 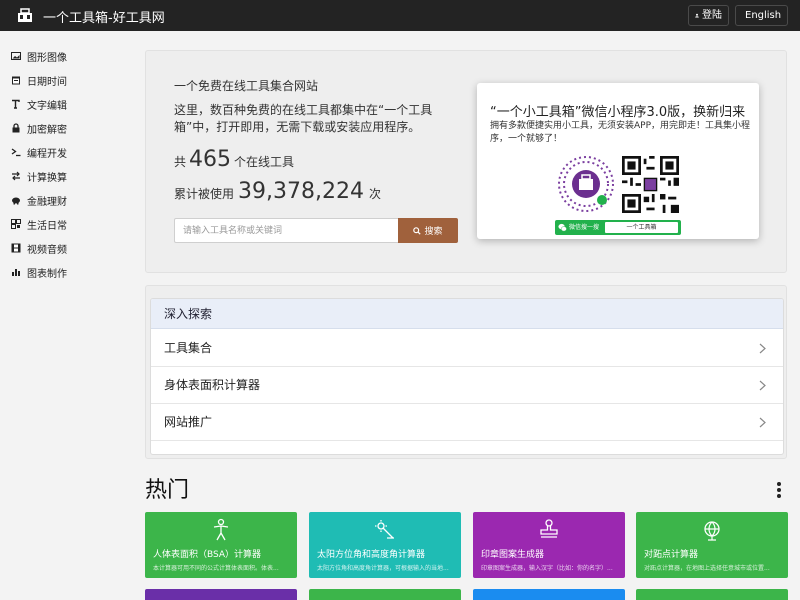 I want to click on sidebar-item-dev: 编程开发, so click(x=39, y=152).